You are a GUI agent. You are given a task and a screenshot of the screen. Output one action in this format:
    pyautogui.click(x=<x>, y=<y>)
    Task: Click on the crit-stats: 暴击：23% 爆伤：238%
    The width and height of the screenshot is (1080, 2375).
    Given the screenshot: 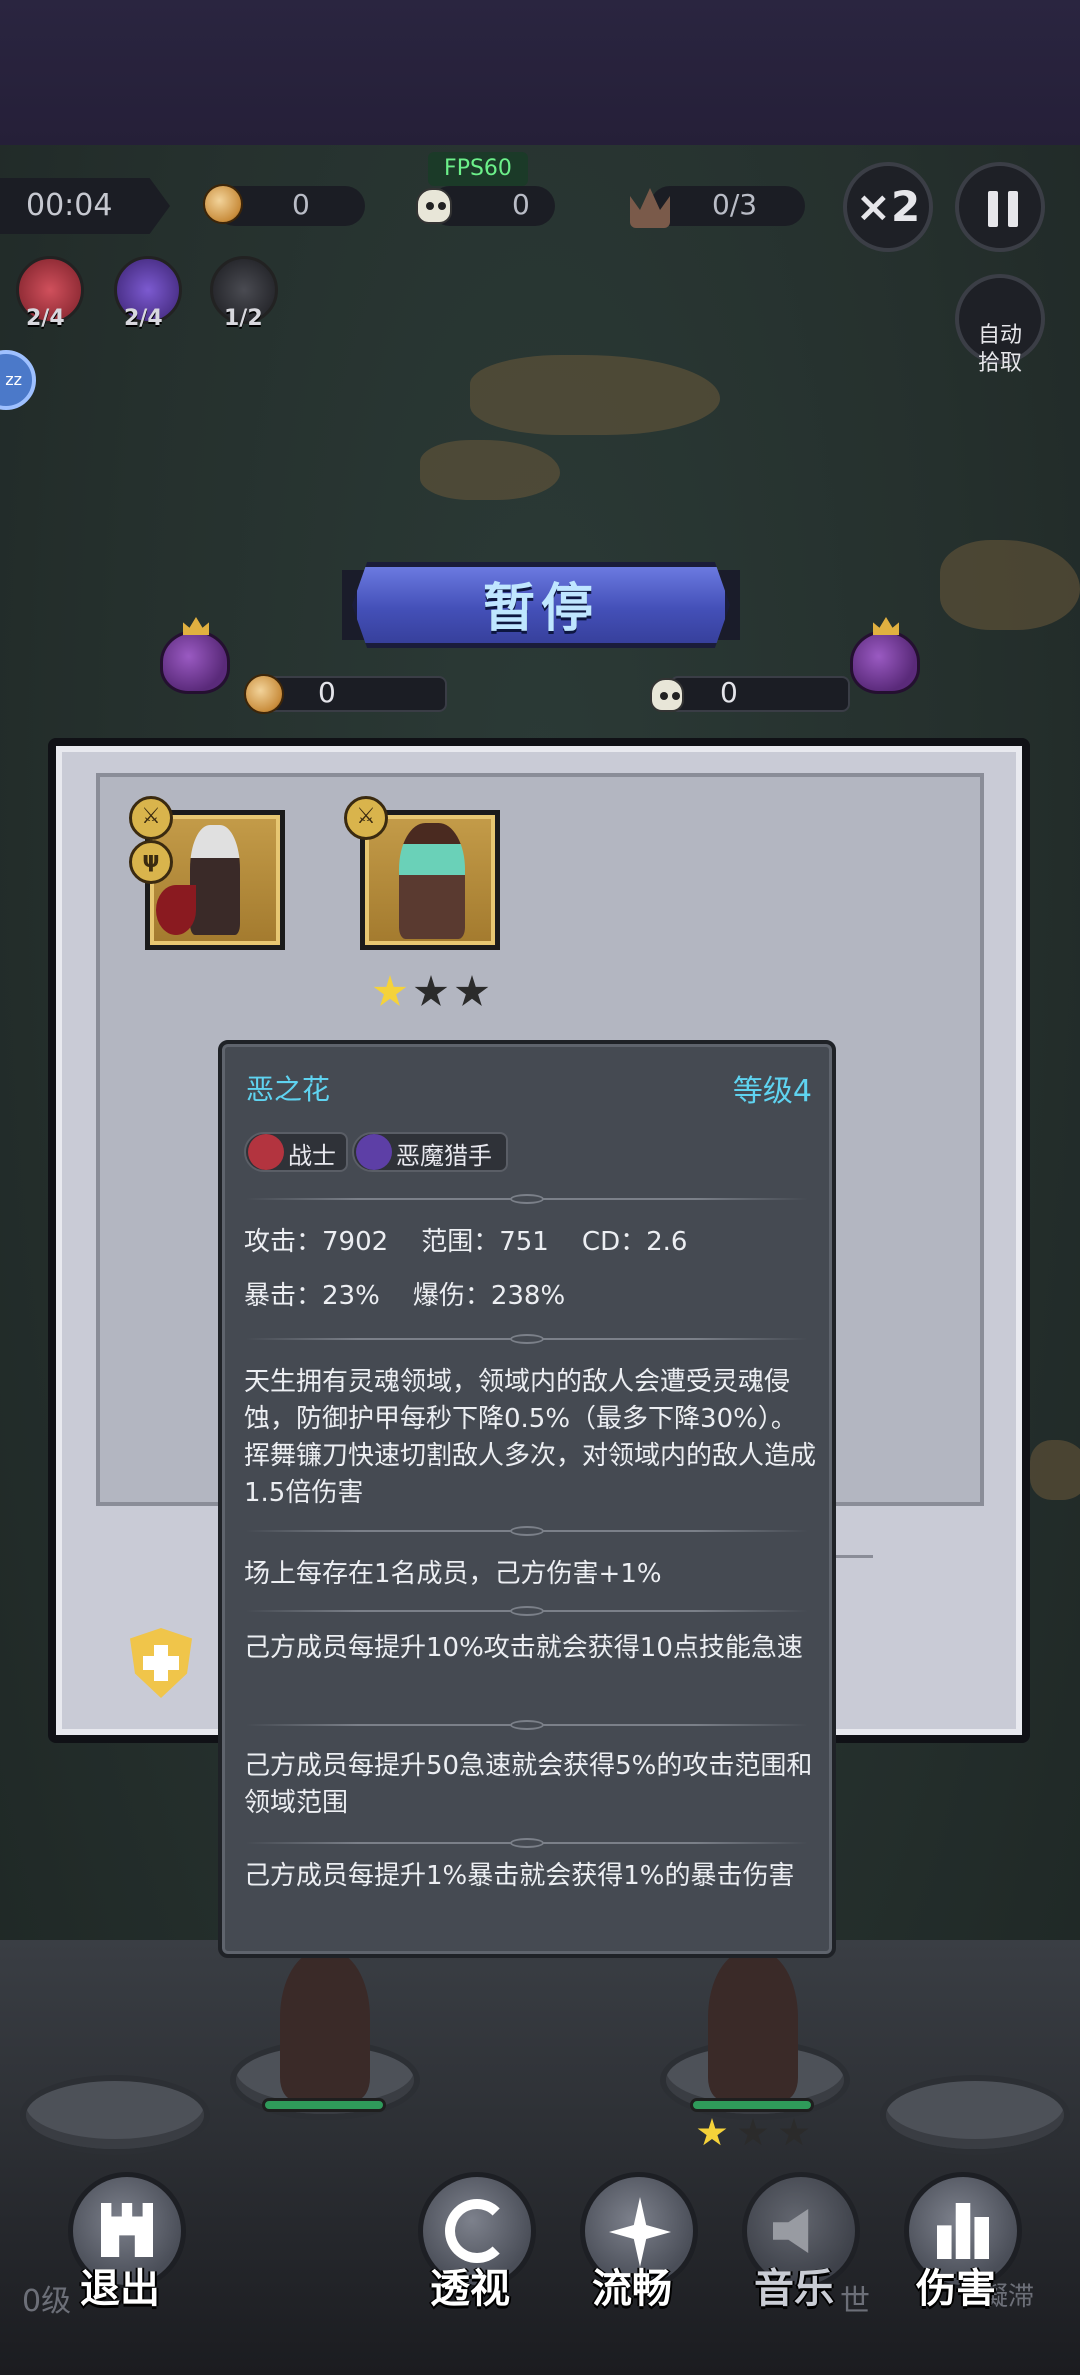 What is the action you would take?
    pyautogui.click(x=405, y=1296)
    